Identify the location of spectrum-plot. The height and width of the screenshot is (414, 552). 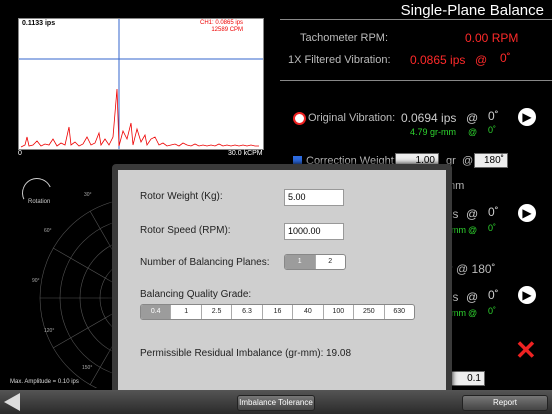
(141, 84).